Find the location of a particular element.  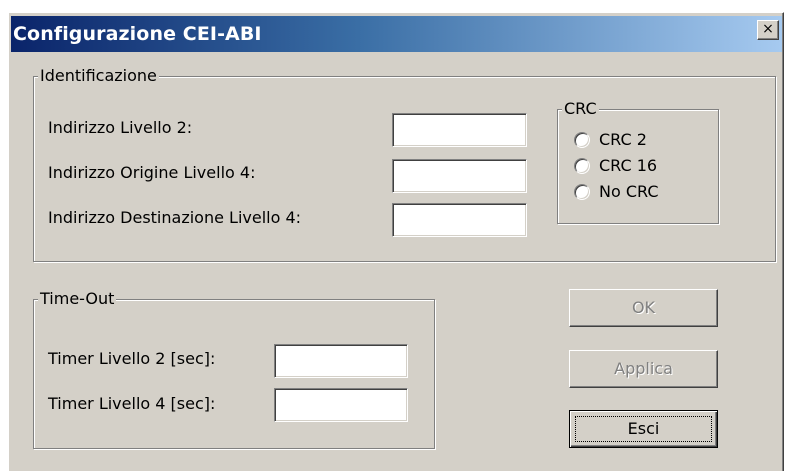

close-button: × is located at coordinates (768, 30).